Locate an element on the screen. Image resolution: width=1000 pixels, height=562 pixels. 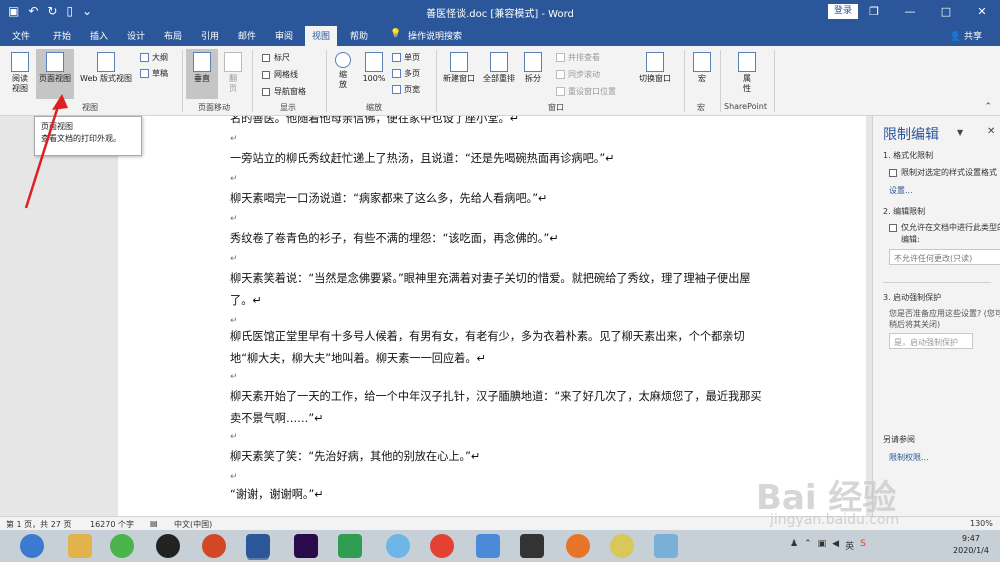
side-to-side-label: 翻 页 is located at coordinates (233, 83).